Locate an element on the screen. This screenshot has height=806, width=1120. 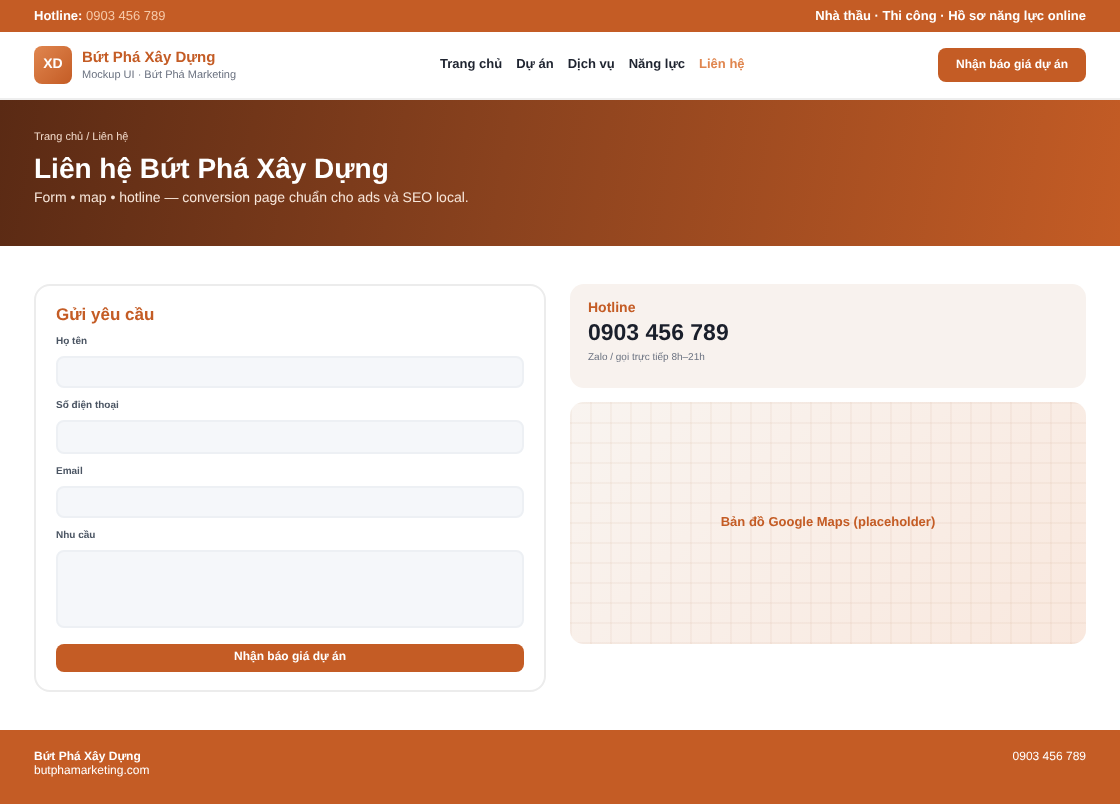
form-title: Gửi yêu cầu is located at coordinates (106, 314).